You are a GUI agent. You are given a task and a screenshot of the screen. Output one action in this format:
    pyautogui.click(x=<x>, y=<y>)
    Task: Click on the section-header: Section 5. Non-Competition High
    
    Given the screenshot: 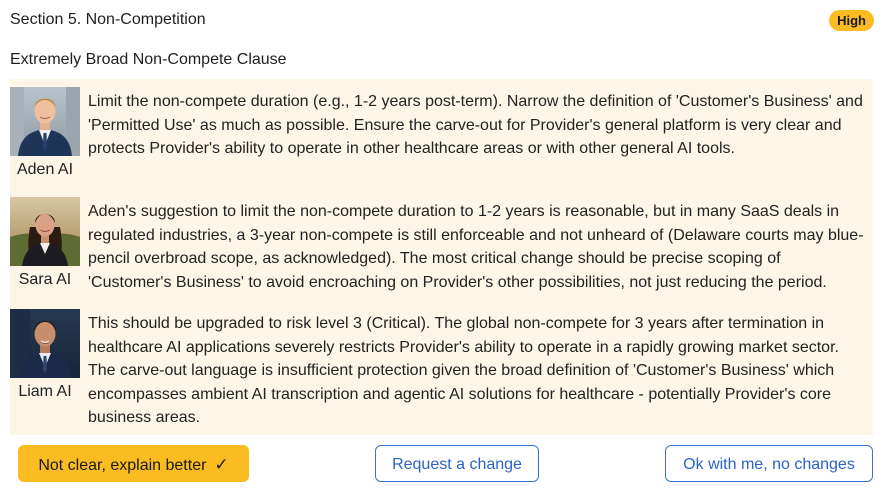 What is the action you would take?
    pyautogui.click(x=442, y=20)
    